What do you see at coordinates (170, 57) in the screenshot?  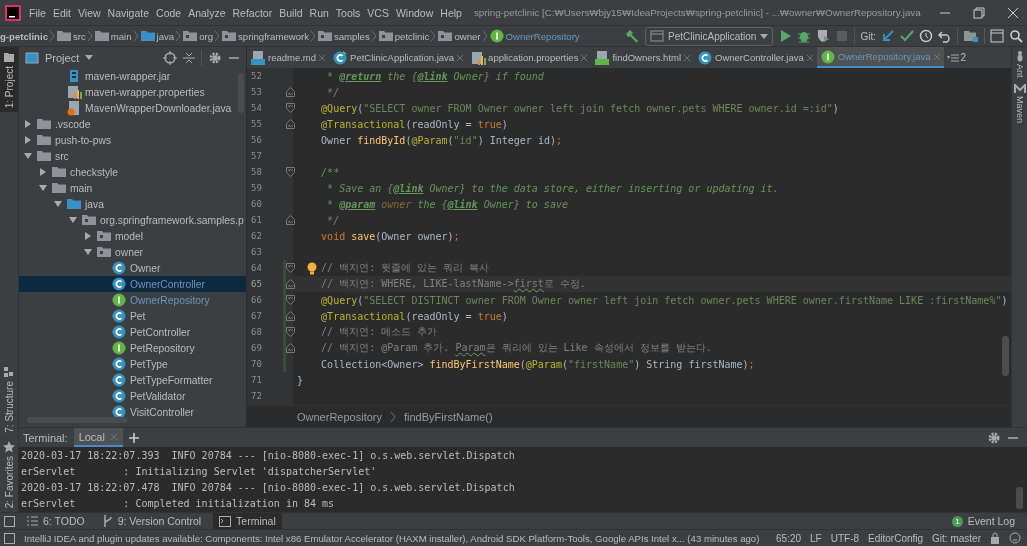 I see `locate-icon` at bounding box center [170, 57].